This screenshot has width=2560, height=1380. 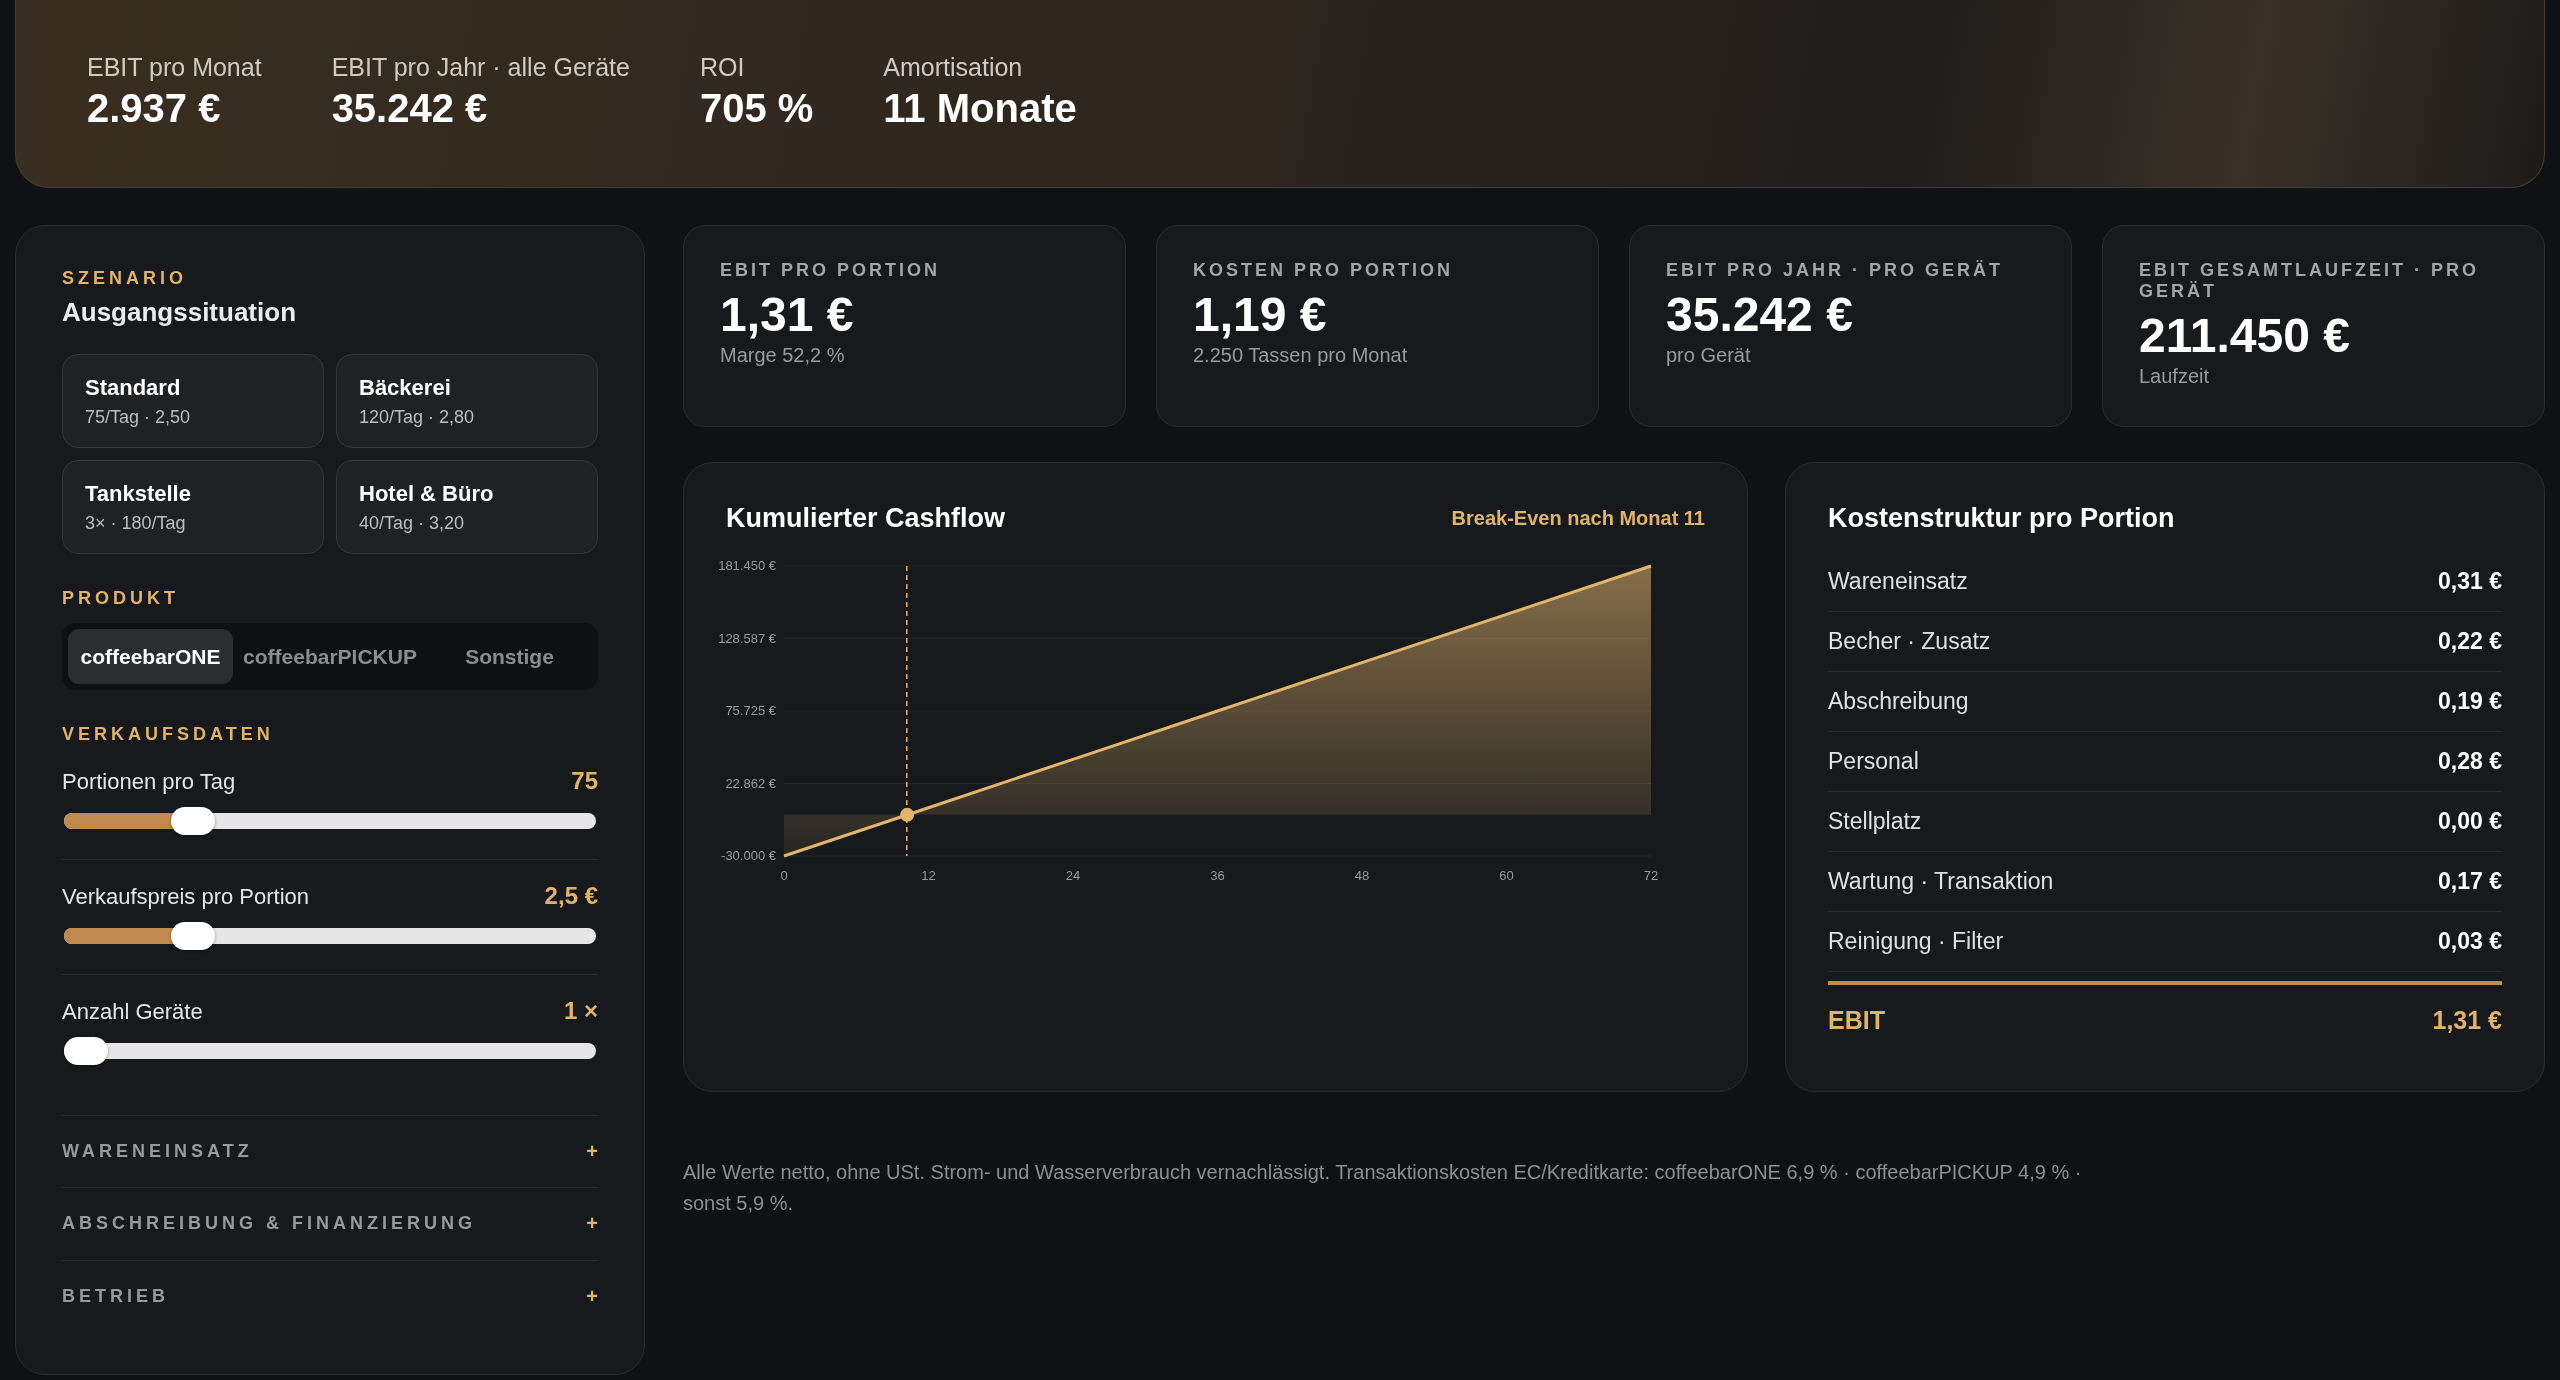 What do you see at coordinates (756, 108) in the screenshot?
I see `stat-value: 705 %` at bounding box center [756, 108].